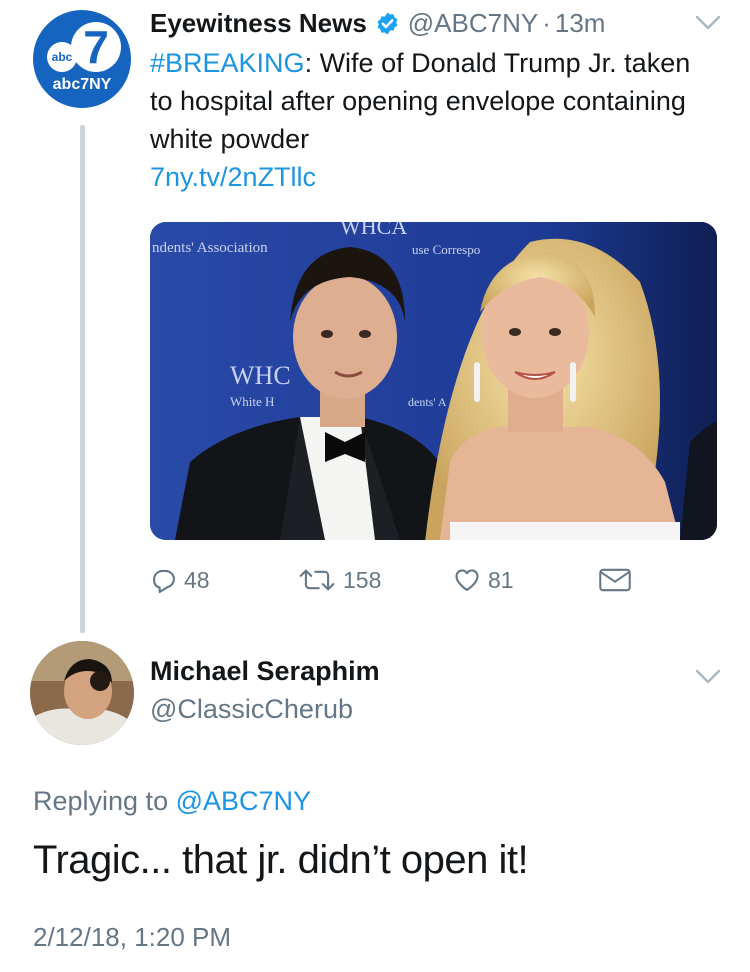  What do you see at coordinates (483, 580) in the screenshot?
I see `like-button: 81` at bounding box center [483, 580].